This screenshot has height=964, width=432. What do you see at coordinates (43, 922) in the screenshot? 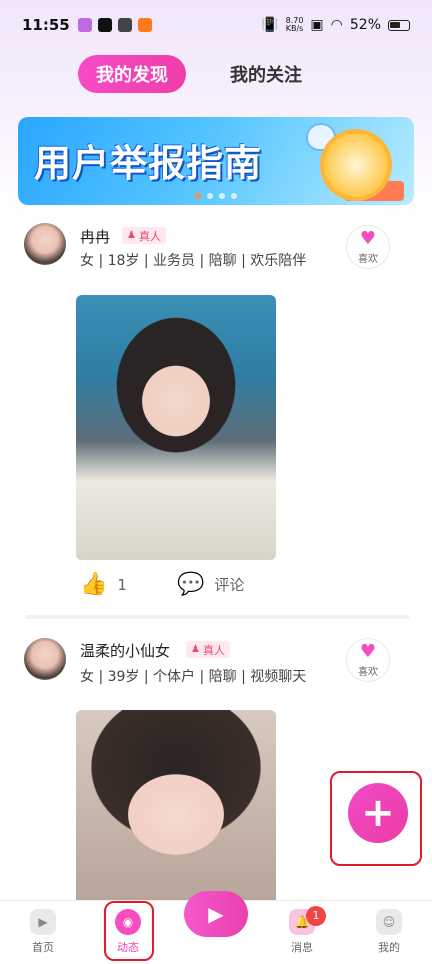
I see `play-icon: ▶` at bounding box center [43, 922].